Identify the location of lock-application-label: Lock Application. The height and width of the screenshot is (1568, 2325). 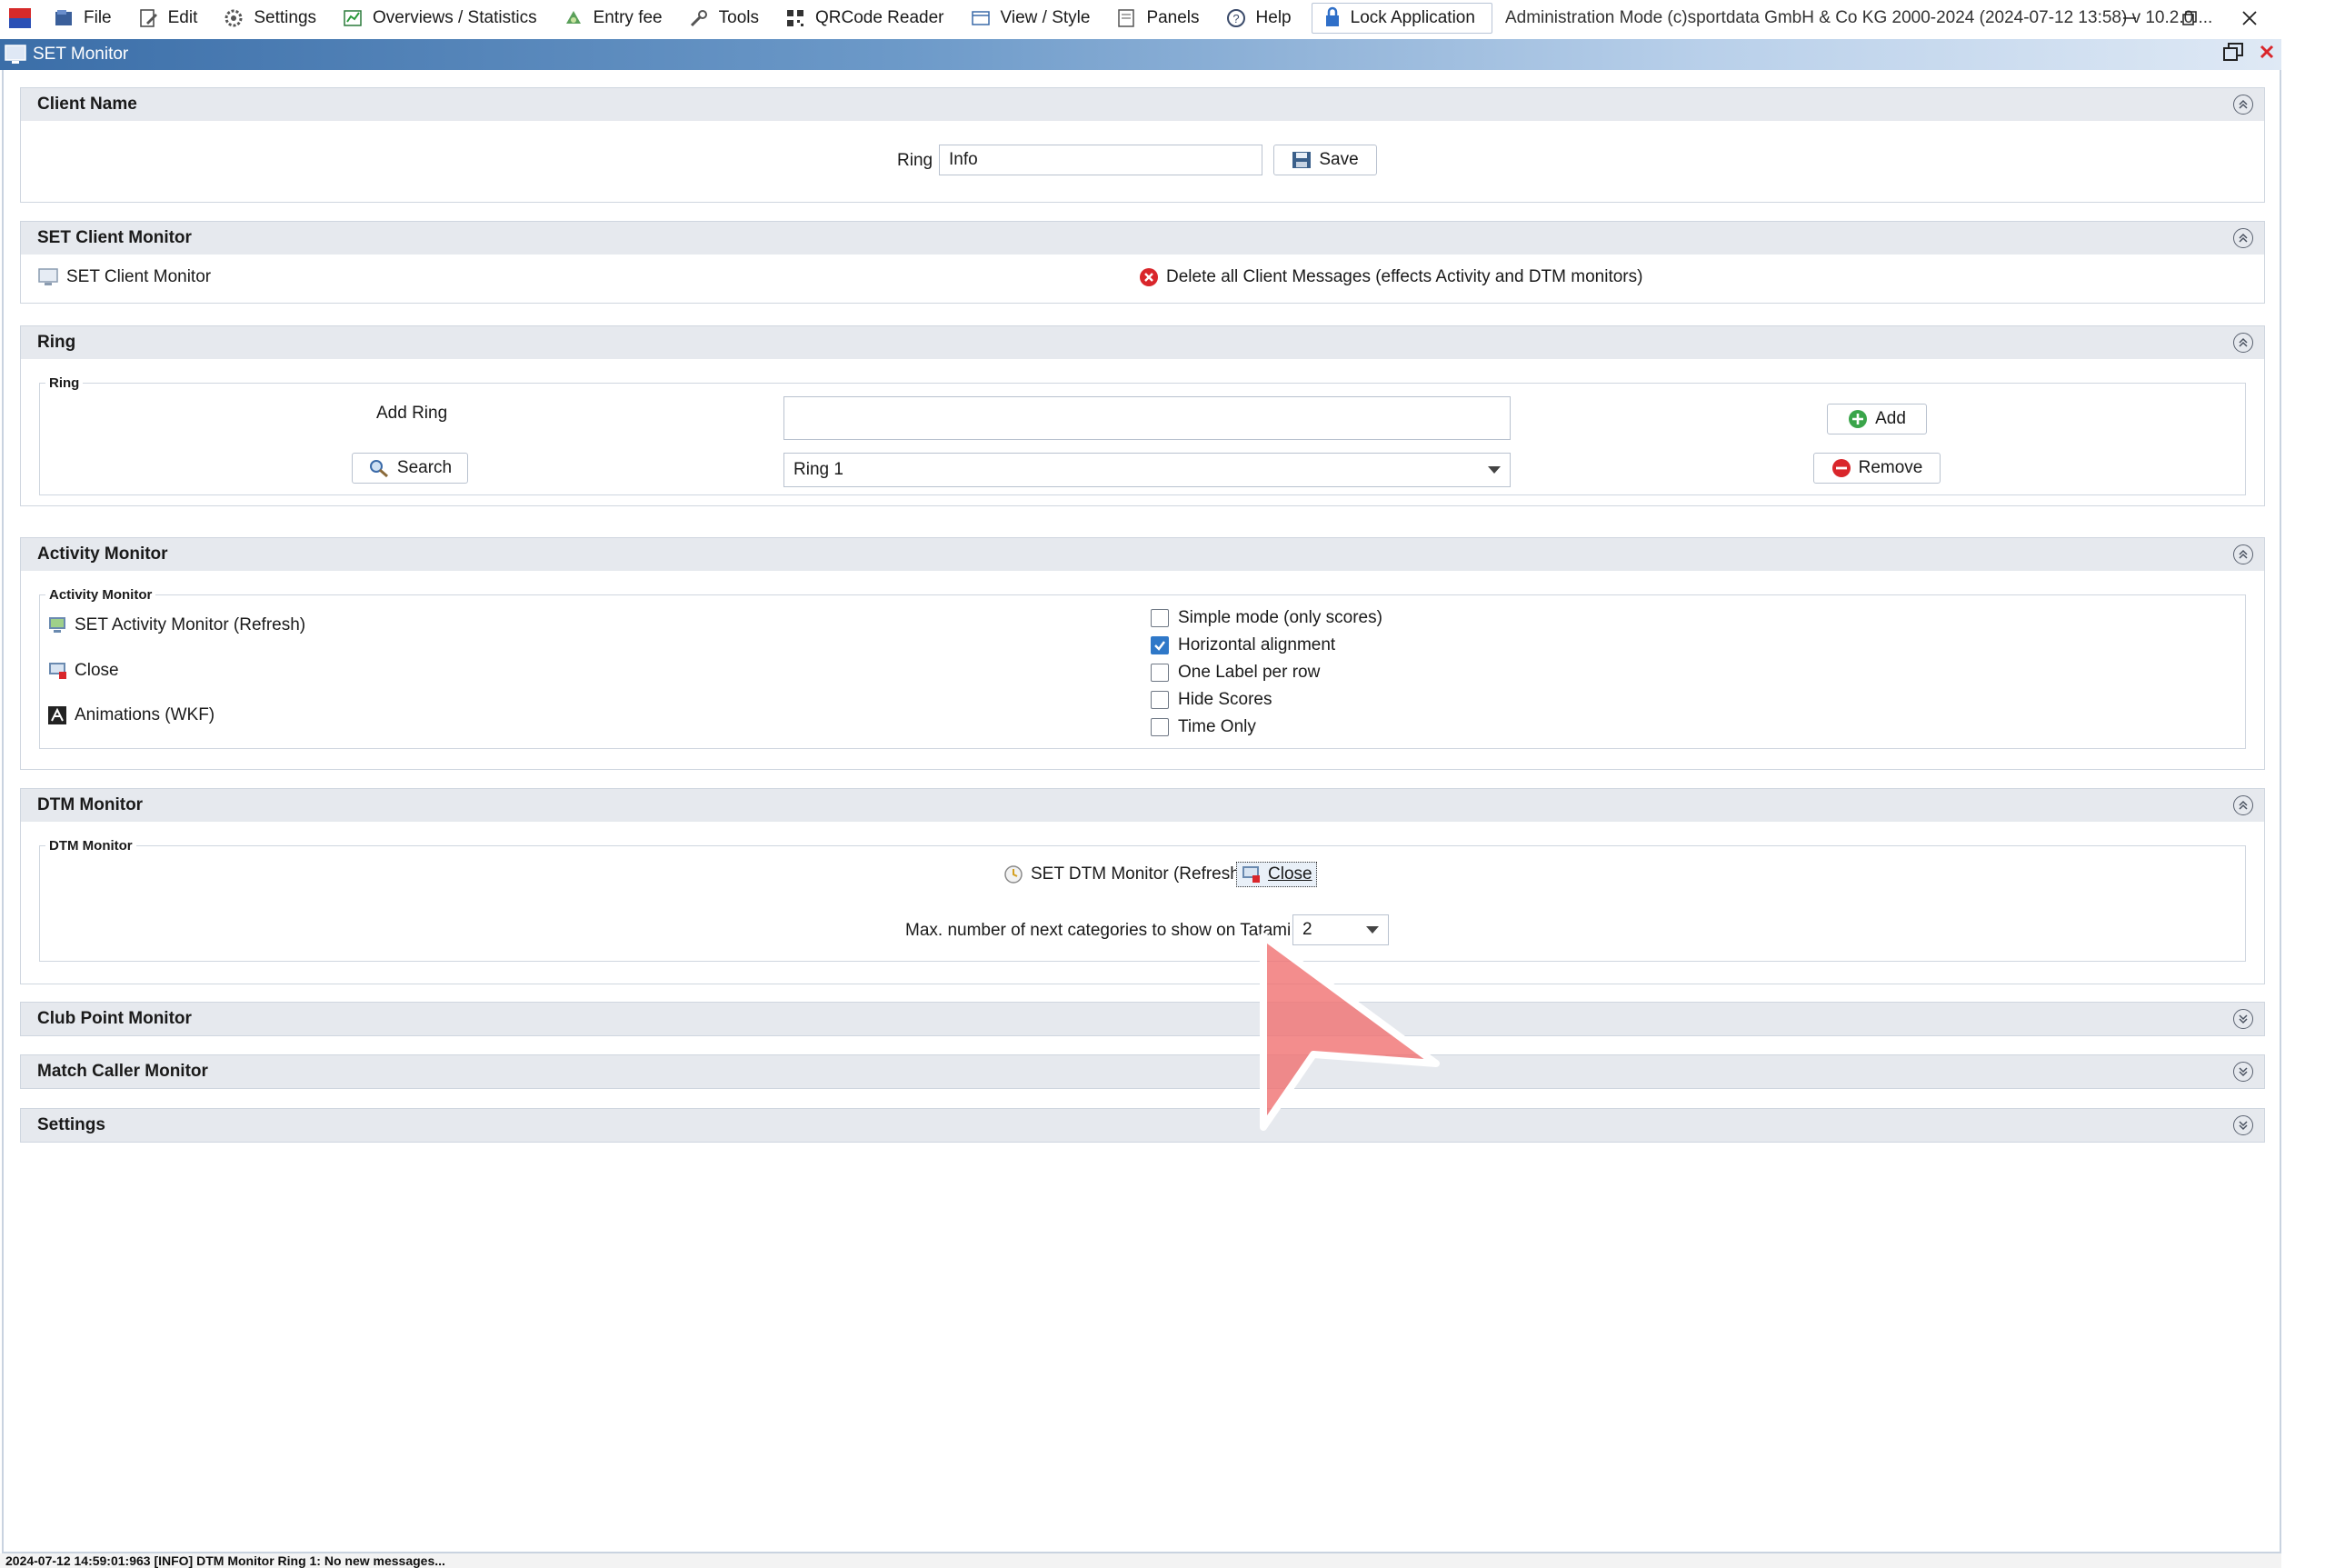
(1412, 18).